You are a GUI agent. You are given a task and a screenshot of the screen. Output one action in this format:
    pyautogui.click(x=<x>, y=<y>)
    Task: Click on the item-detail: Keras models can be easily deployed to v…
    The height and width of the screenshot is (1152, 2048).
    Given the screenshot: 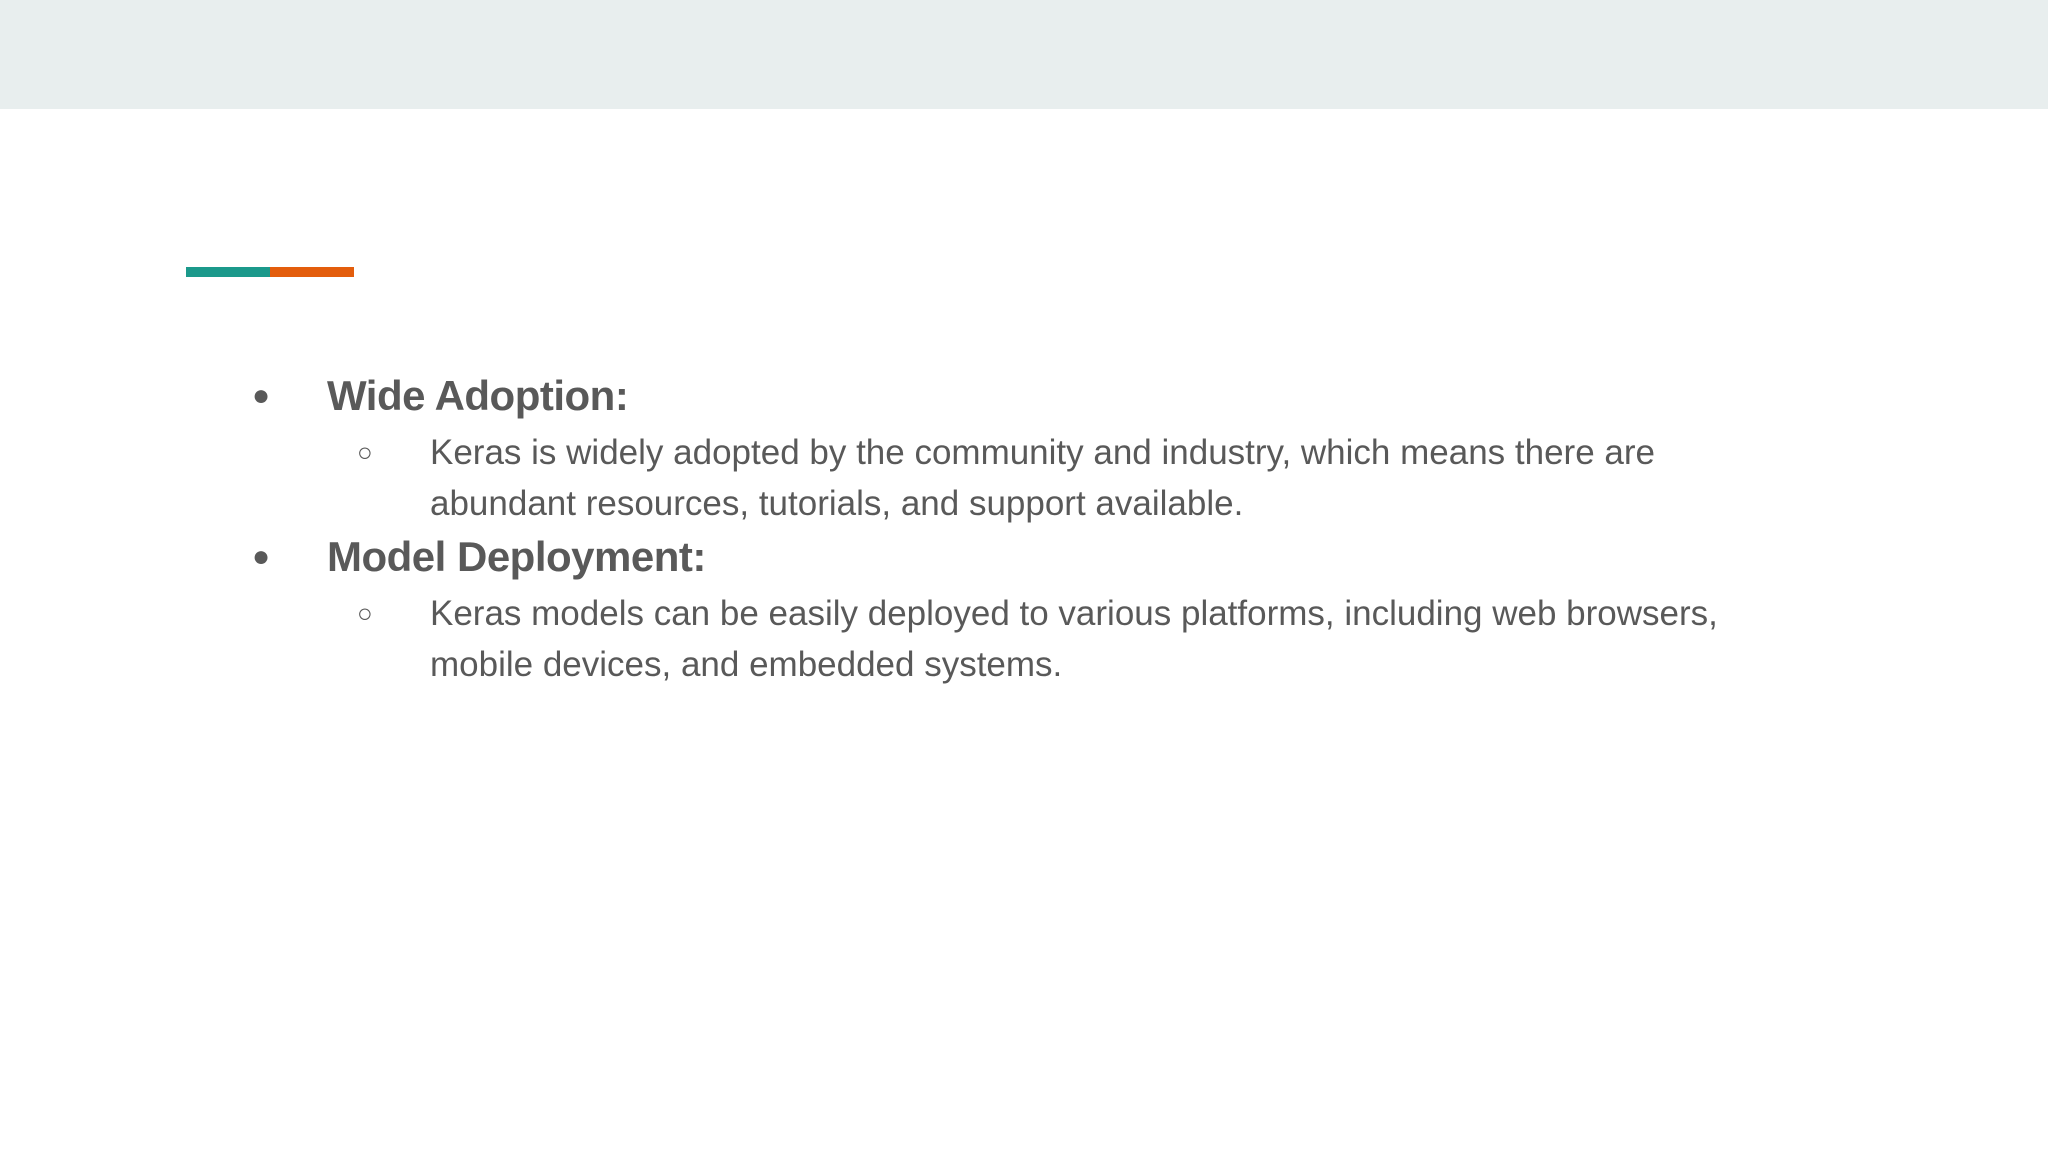 What is the action you would take?
    pyautogui.click(x=1074, y=639)
    